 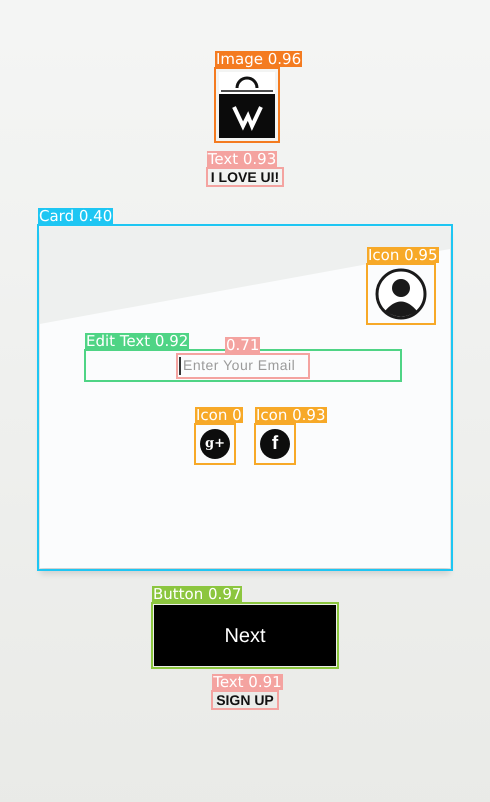 I want to click on user-avatar-icon, so click(x=401, y=294).